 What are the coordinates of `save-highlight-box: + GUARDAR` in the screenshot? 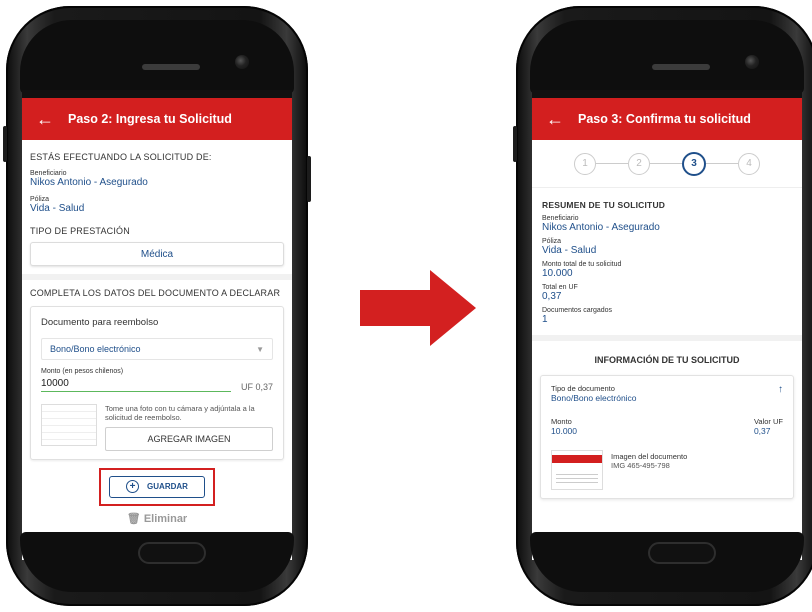 It's located at (157, 486).